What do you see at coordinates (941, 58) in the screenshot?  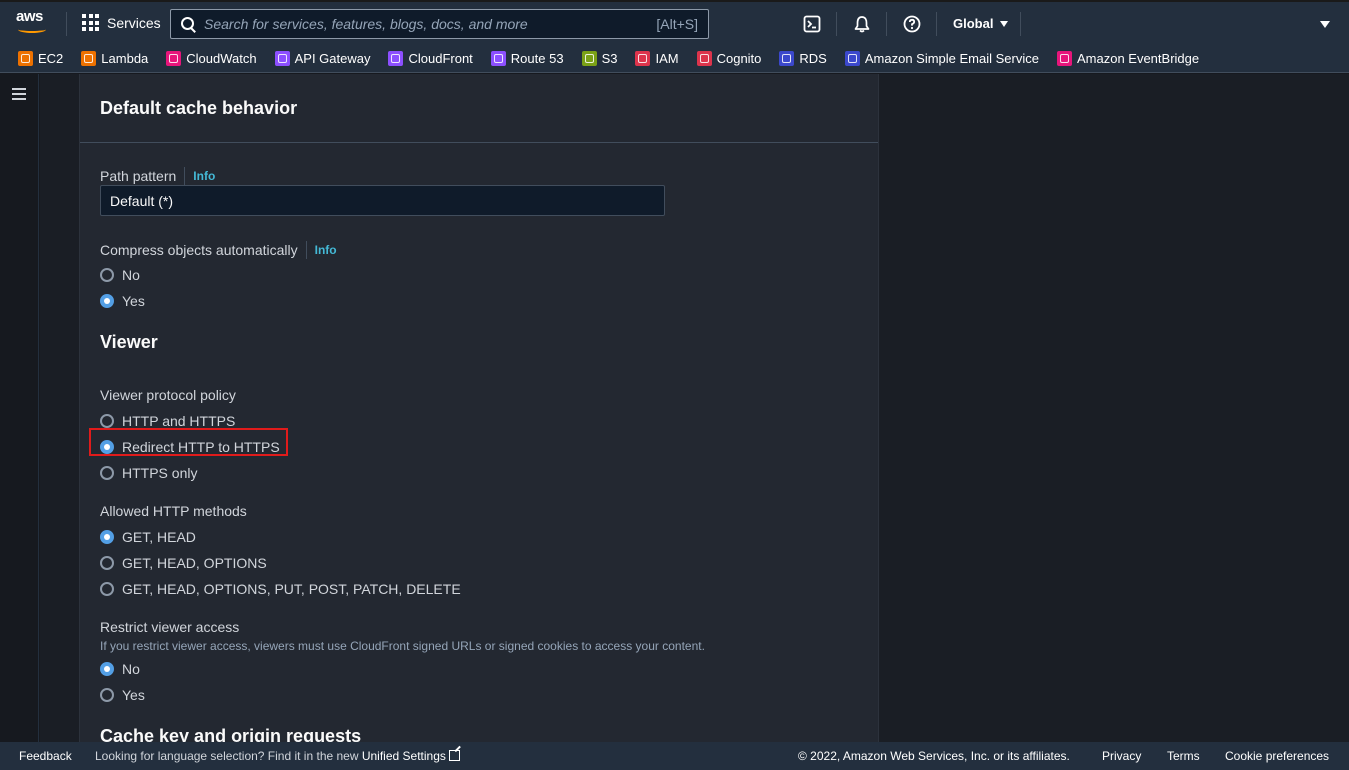 I see `favorite-ses: Amazon Simple Email Service` at bounding box center [941, 58].